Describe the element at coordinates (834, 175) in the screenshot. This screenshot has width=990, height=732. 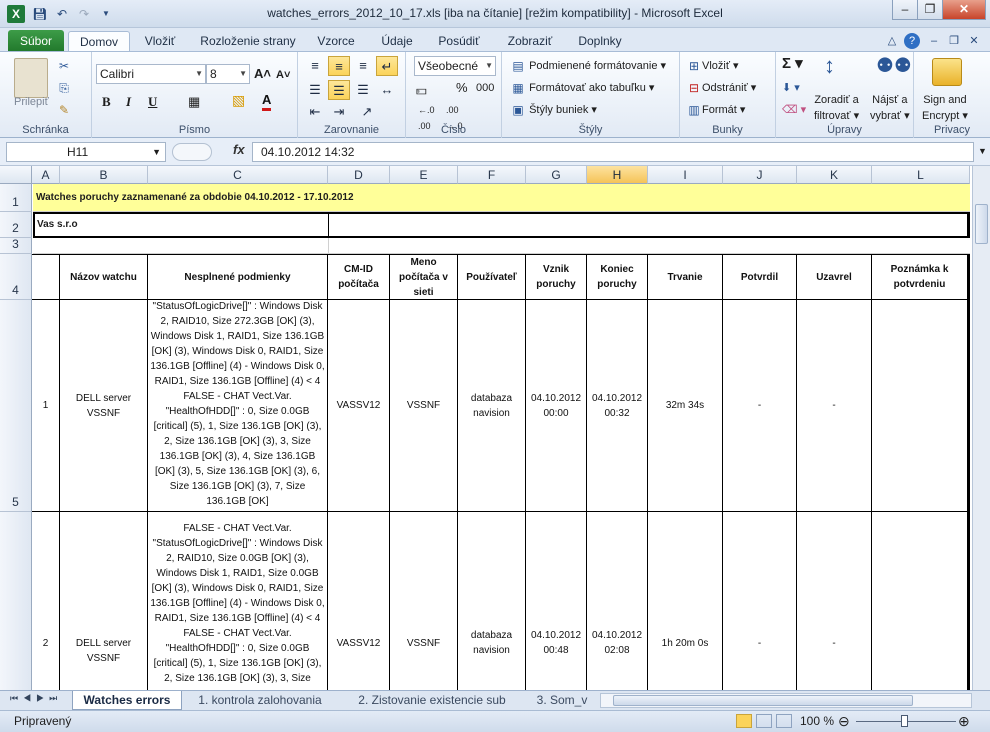
I see `column-header-K: K` at that location.